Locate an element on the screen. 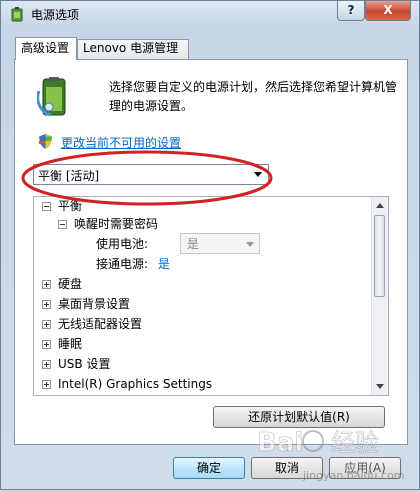 The height and width of the screenshot is (491, 420). tree-item-intel-graphics: Intel(R) Graphics Settings is located at coordinates (125, 384).